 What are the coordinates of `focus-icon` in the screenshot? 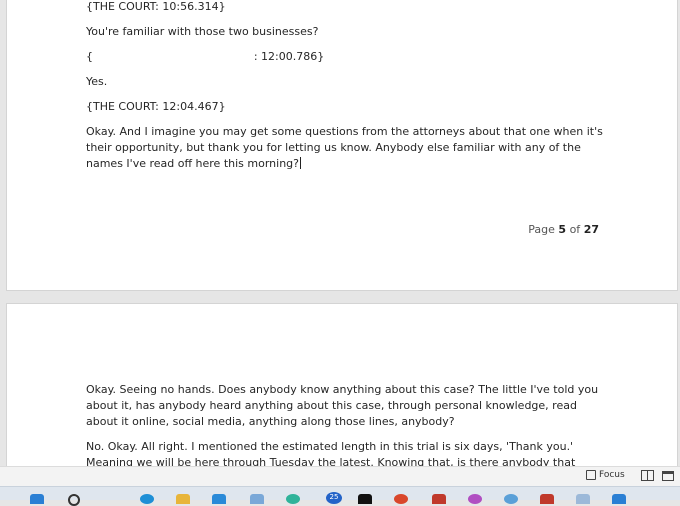 It's located at (591, 475).